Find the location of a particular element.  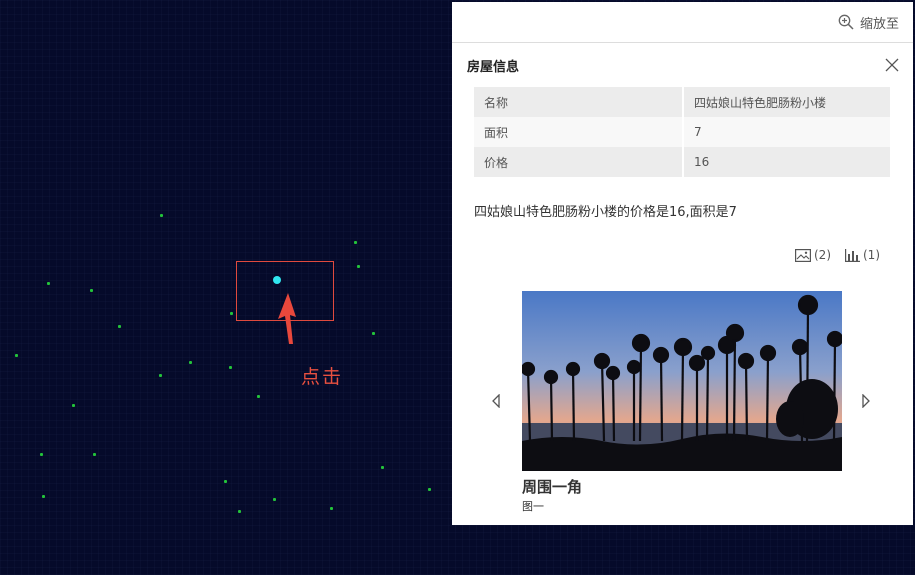

attribute-value: 7 is located at coordinates (786, 132).